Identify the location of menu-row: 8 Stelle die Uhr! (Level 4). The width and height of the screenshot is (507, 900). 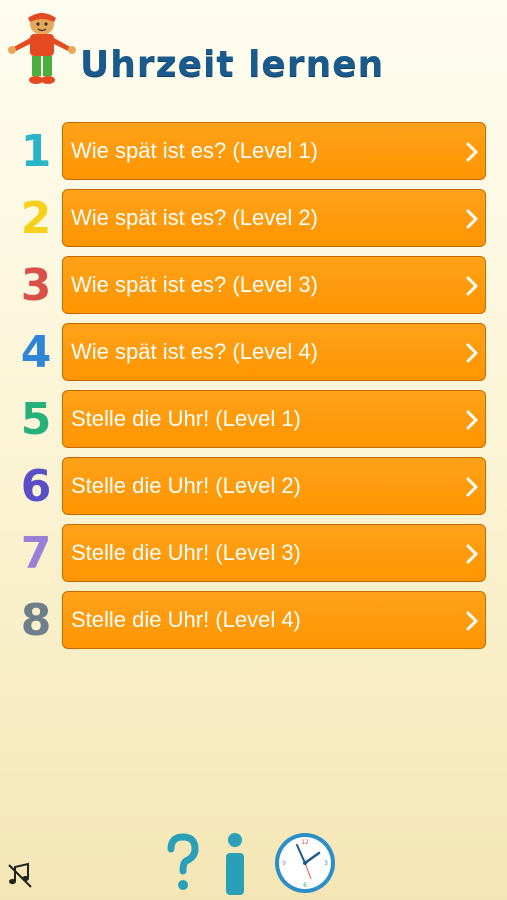
(253, 621).